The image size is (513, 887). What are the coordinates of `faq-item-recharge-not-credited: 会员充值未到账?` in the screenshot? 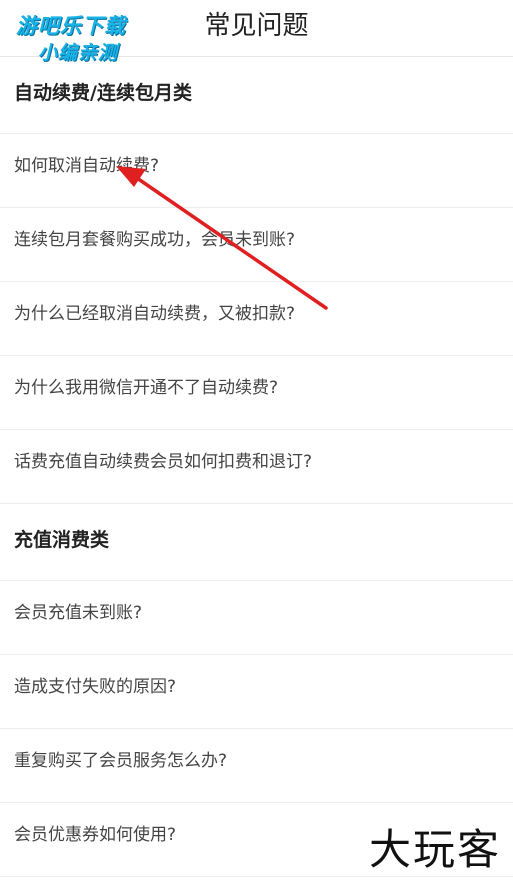 It's located at (256, 618).